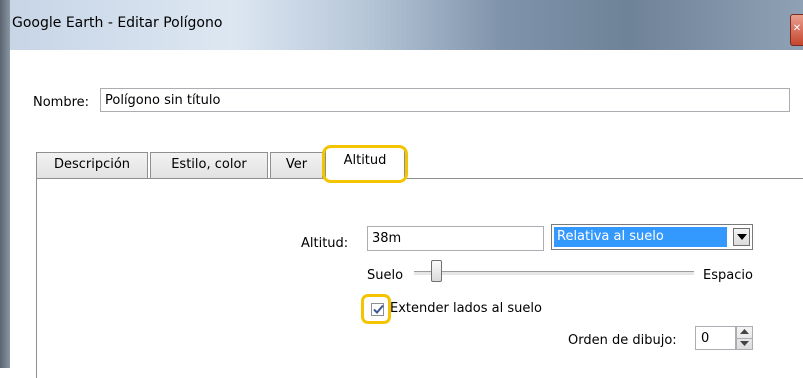 Image resolution: width=803 pixels, height=378 pixels. I want to click on spin-up-icon, so click(744, 331).